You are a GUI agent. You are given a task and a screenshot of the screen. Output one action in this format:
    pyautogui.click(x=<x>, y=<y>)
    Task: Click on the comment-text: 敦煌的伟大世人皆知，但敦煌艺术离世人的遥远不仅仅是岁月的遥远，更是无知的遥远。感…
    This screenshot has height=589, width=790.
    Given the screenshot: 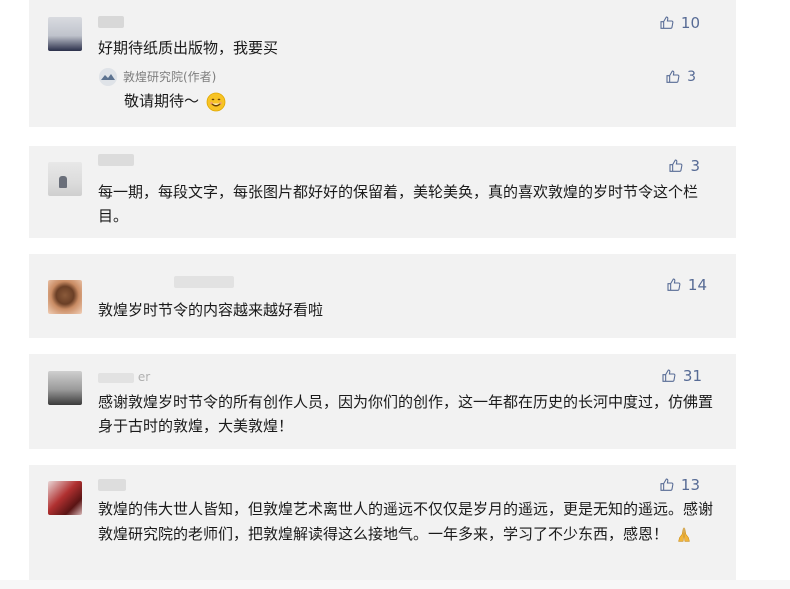 What is the action you would take?
    pyautogui.click(x=408, y=522)
    